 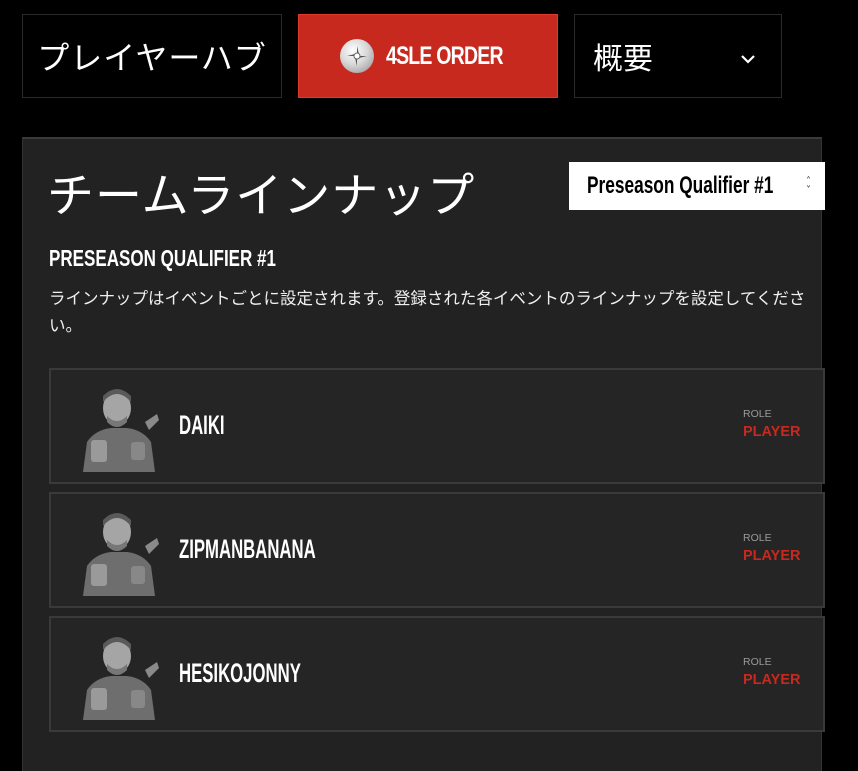 I want to click on page-title: チームラインナップ, so click(x=261, y=196).